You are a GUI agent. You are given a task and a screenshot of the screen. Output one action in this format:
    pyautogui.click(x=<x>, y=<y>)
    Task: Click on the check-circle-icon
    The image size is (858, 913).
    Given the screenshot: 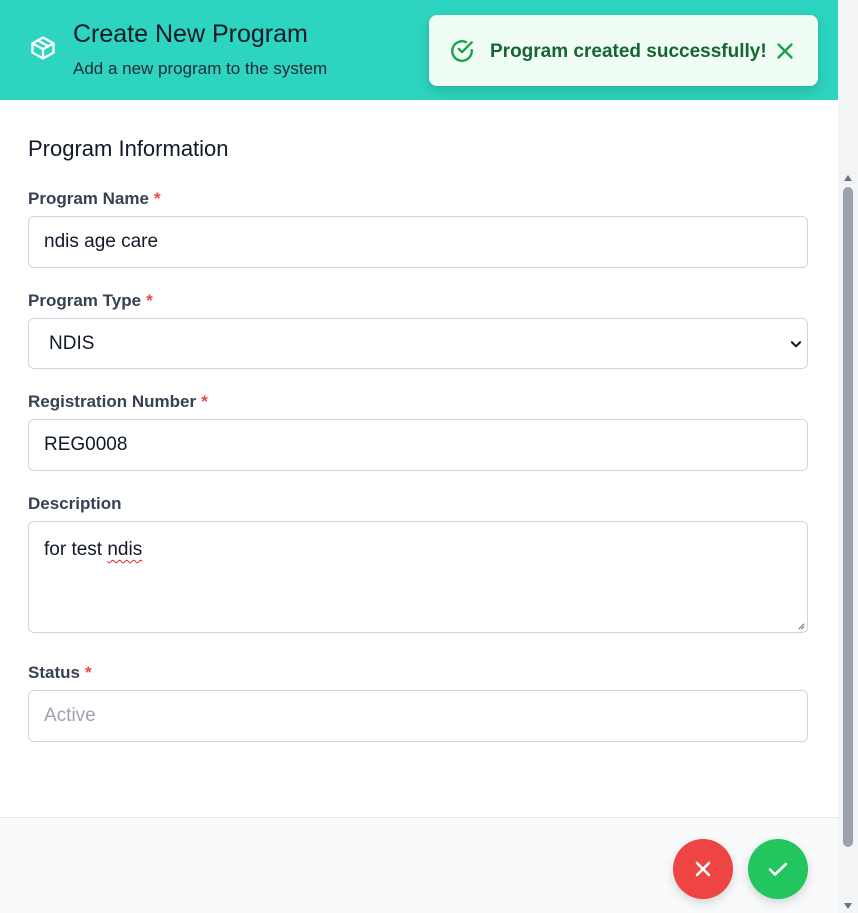 What is the action you would take?
    pyautogui.click(x=462, y=51)
    